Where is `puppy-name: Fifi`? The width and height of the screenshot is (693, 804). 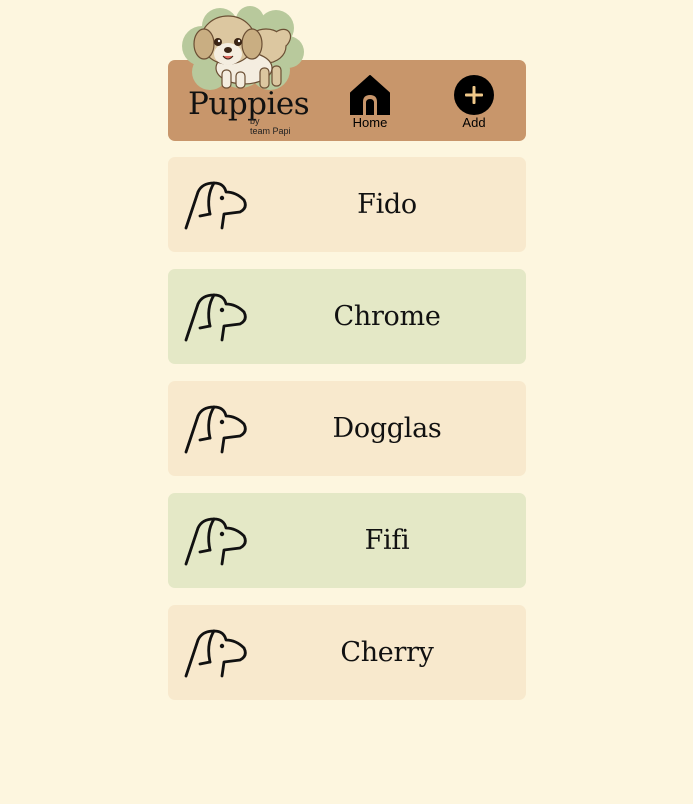
puppy-name: Fifi is located at coordinates (387, 540).